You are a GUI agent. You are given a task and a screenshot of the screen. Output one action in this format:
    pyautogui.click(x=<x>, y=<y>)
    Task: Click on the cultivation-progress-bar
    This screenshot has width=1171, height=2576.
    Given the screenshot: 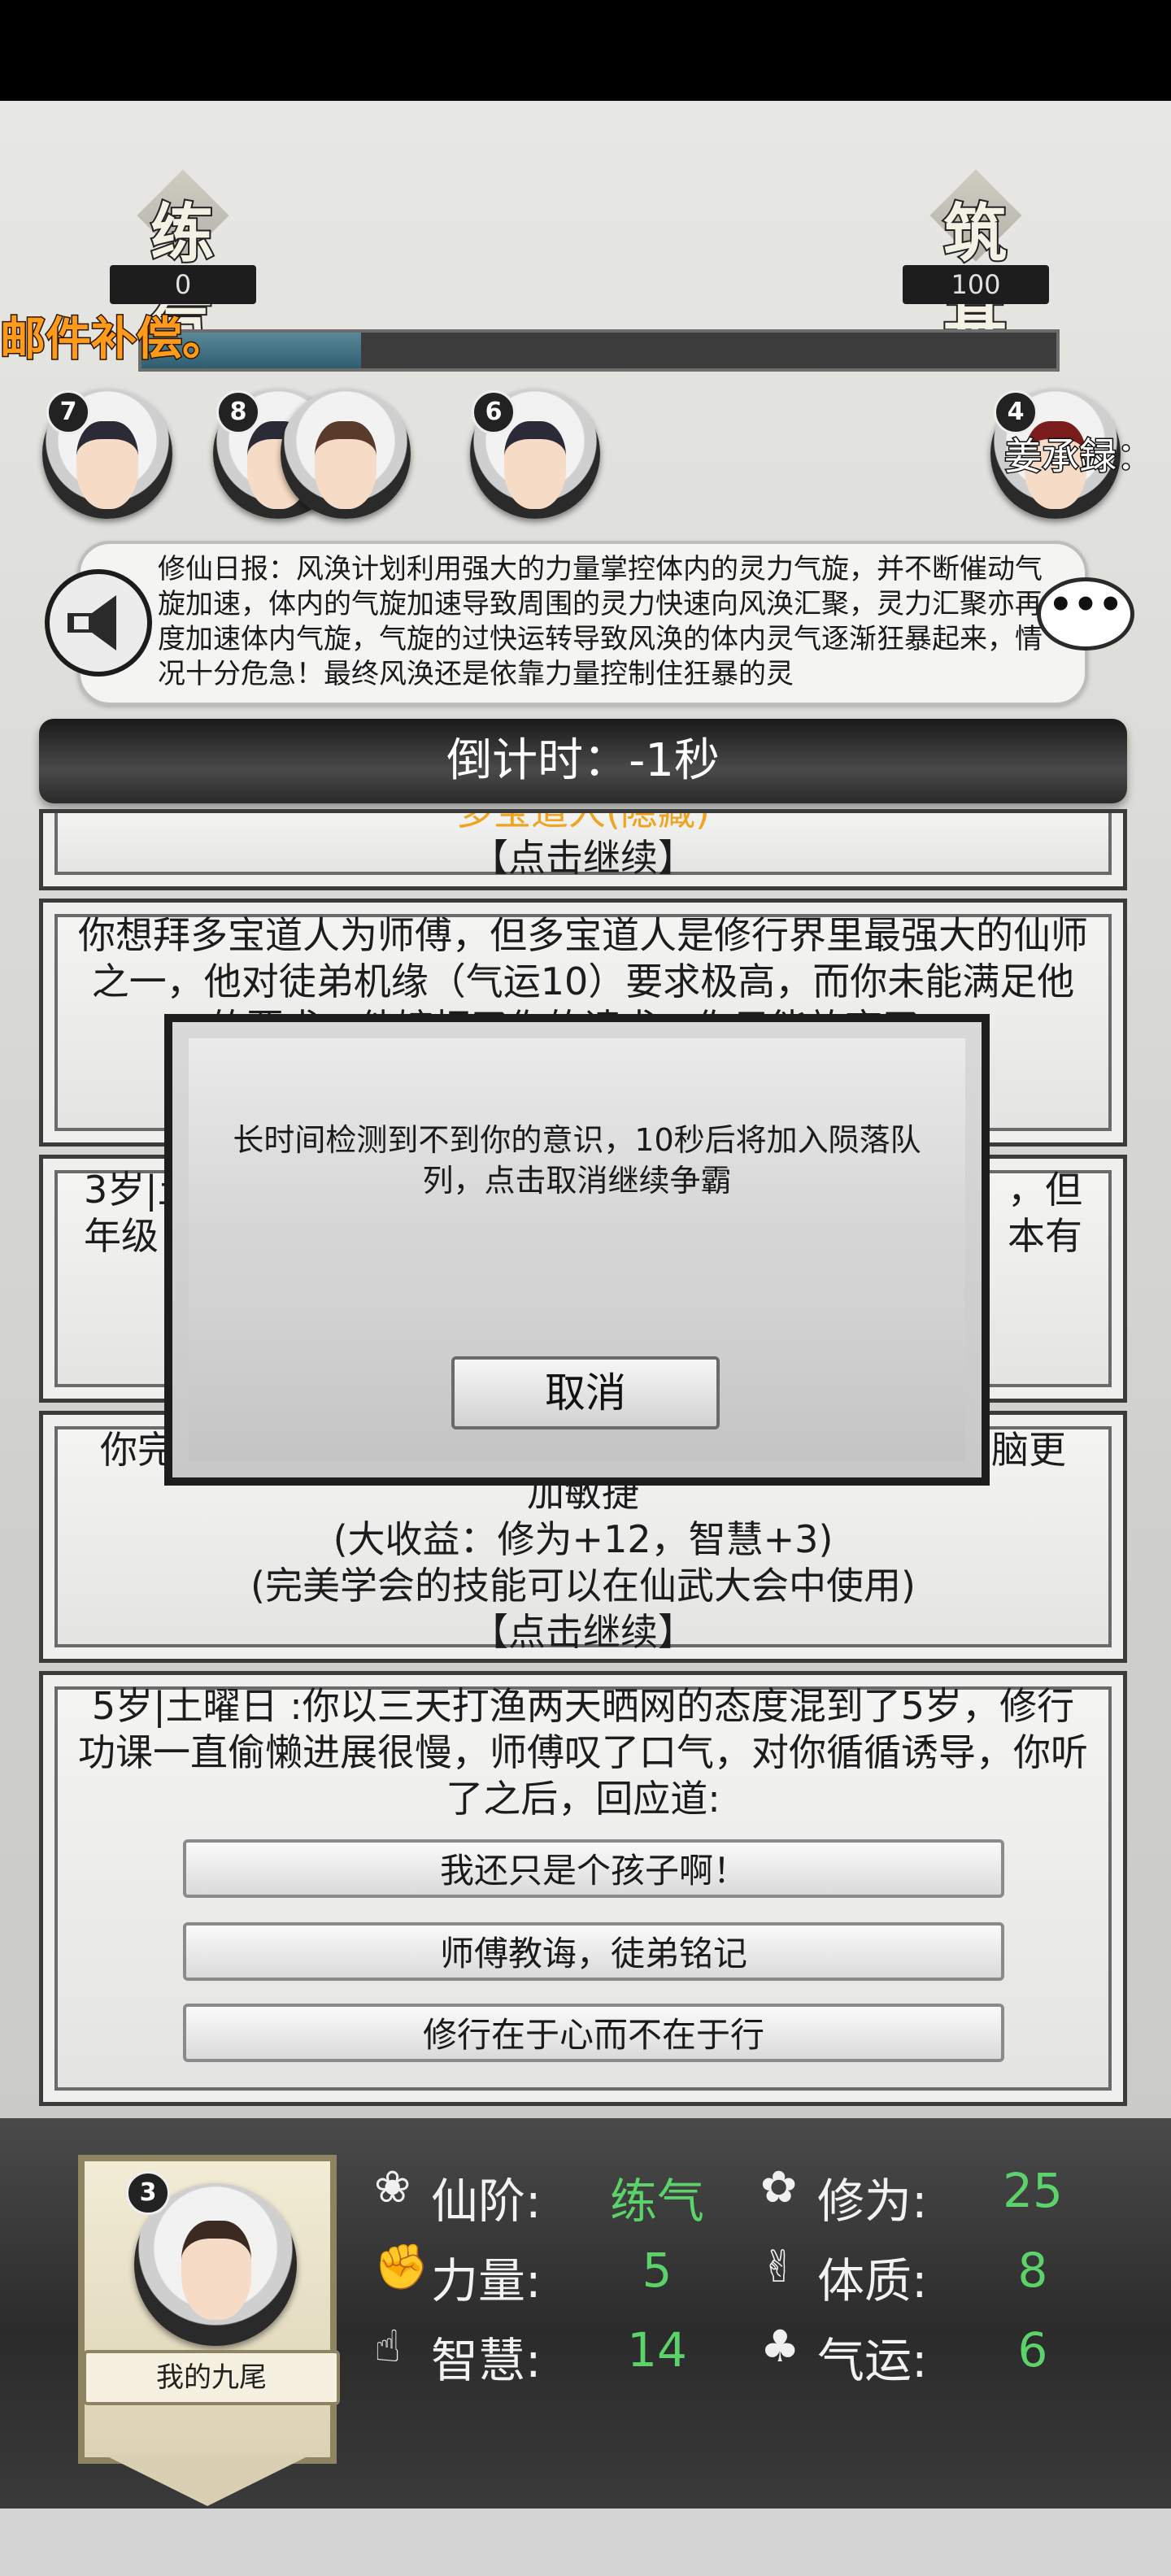 What is the action you would take?
    pyautogui.click(x=599, y=350)
    